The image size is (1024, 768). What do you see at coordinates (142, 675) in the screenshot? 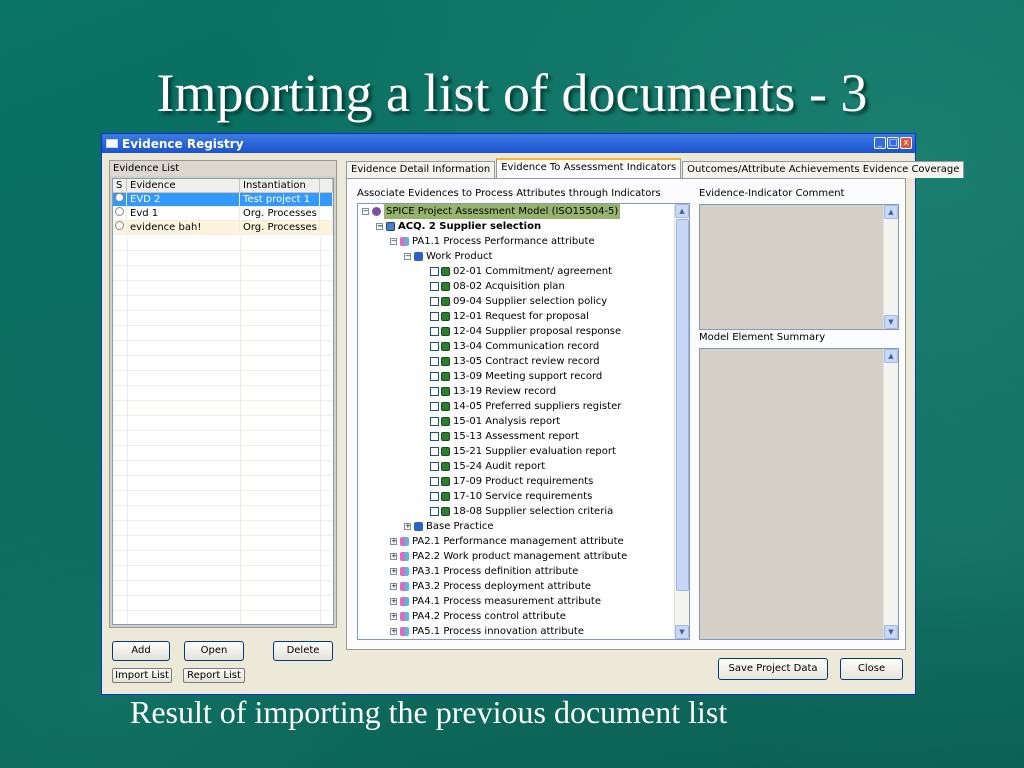
I see `import-list-button: Import List` at bounding box center [142, 675].